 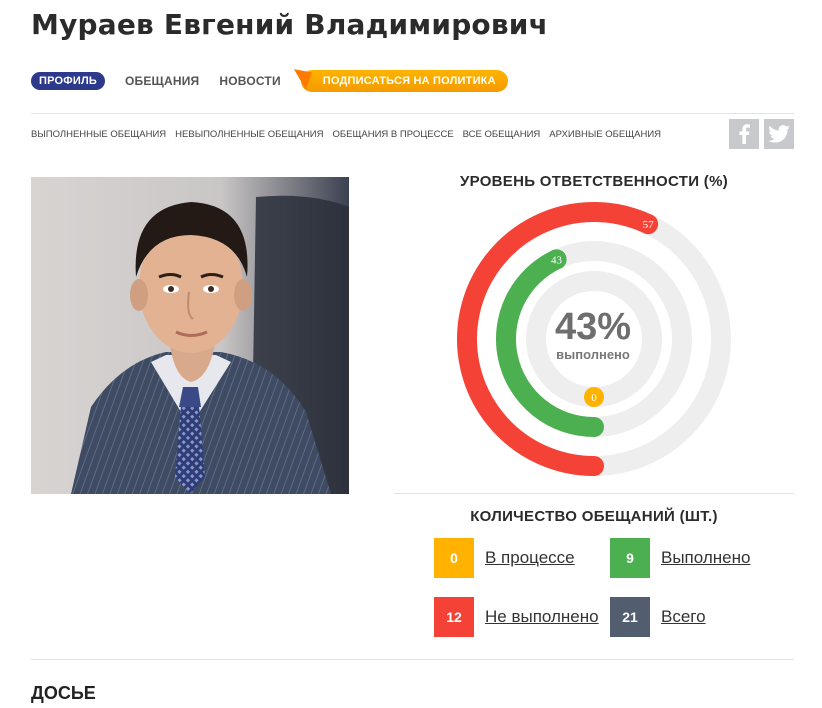 I want to click on ring-label-fulfilled: 43, so click(x=557, y=260).